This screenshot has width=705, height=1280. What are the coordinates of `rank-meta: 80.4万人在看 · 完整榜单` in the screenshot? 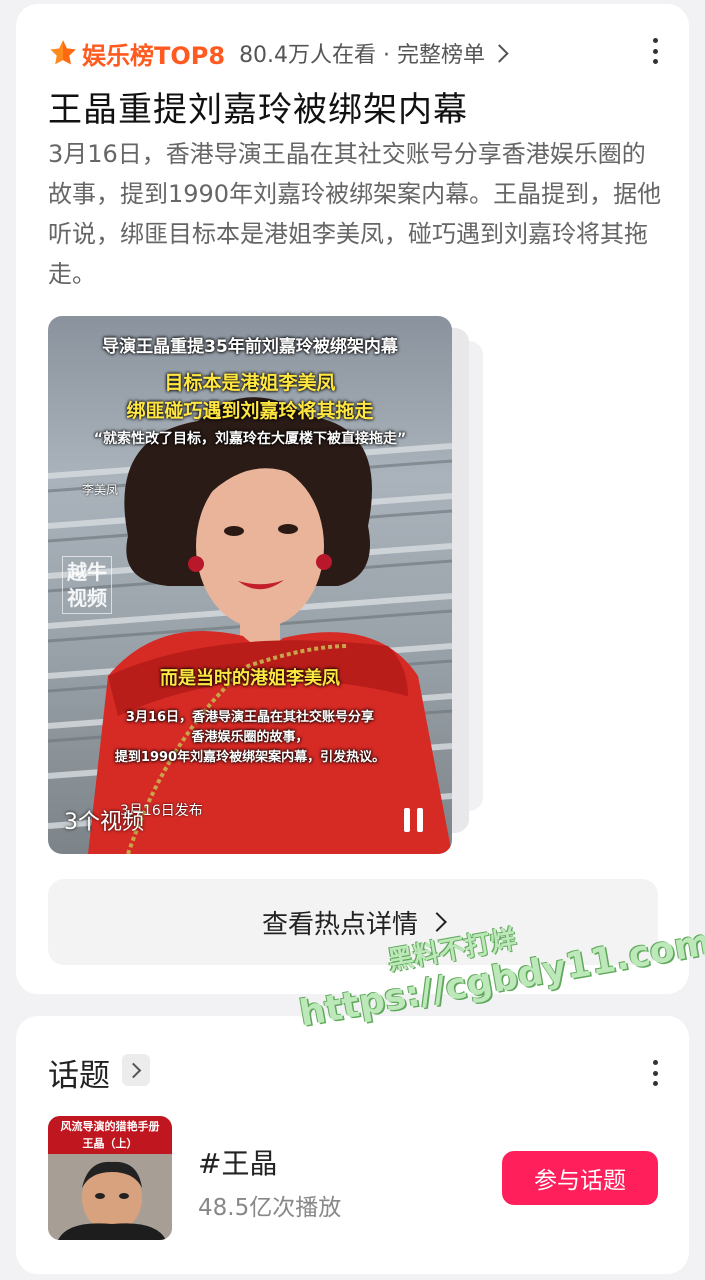 It's located at (362, 53).